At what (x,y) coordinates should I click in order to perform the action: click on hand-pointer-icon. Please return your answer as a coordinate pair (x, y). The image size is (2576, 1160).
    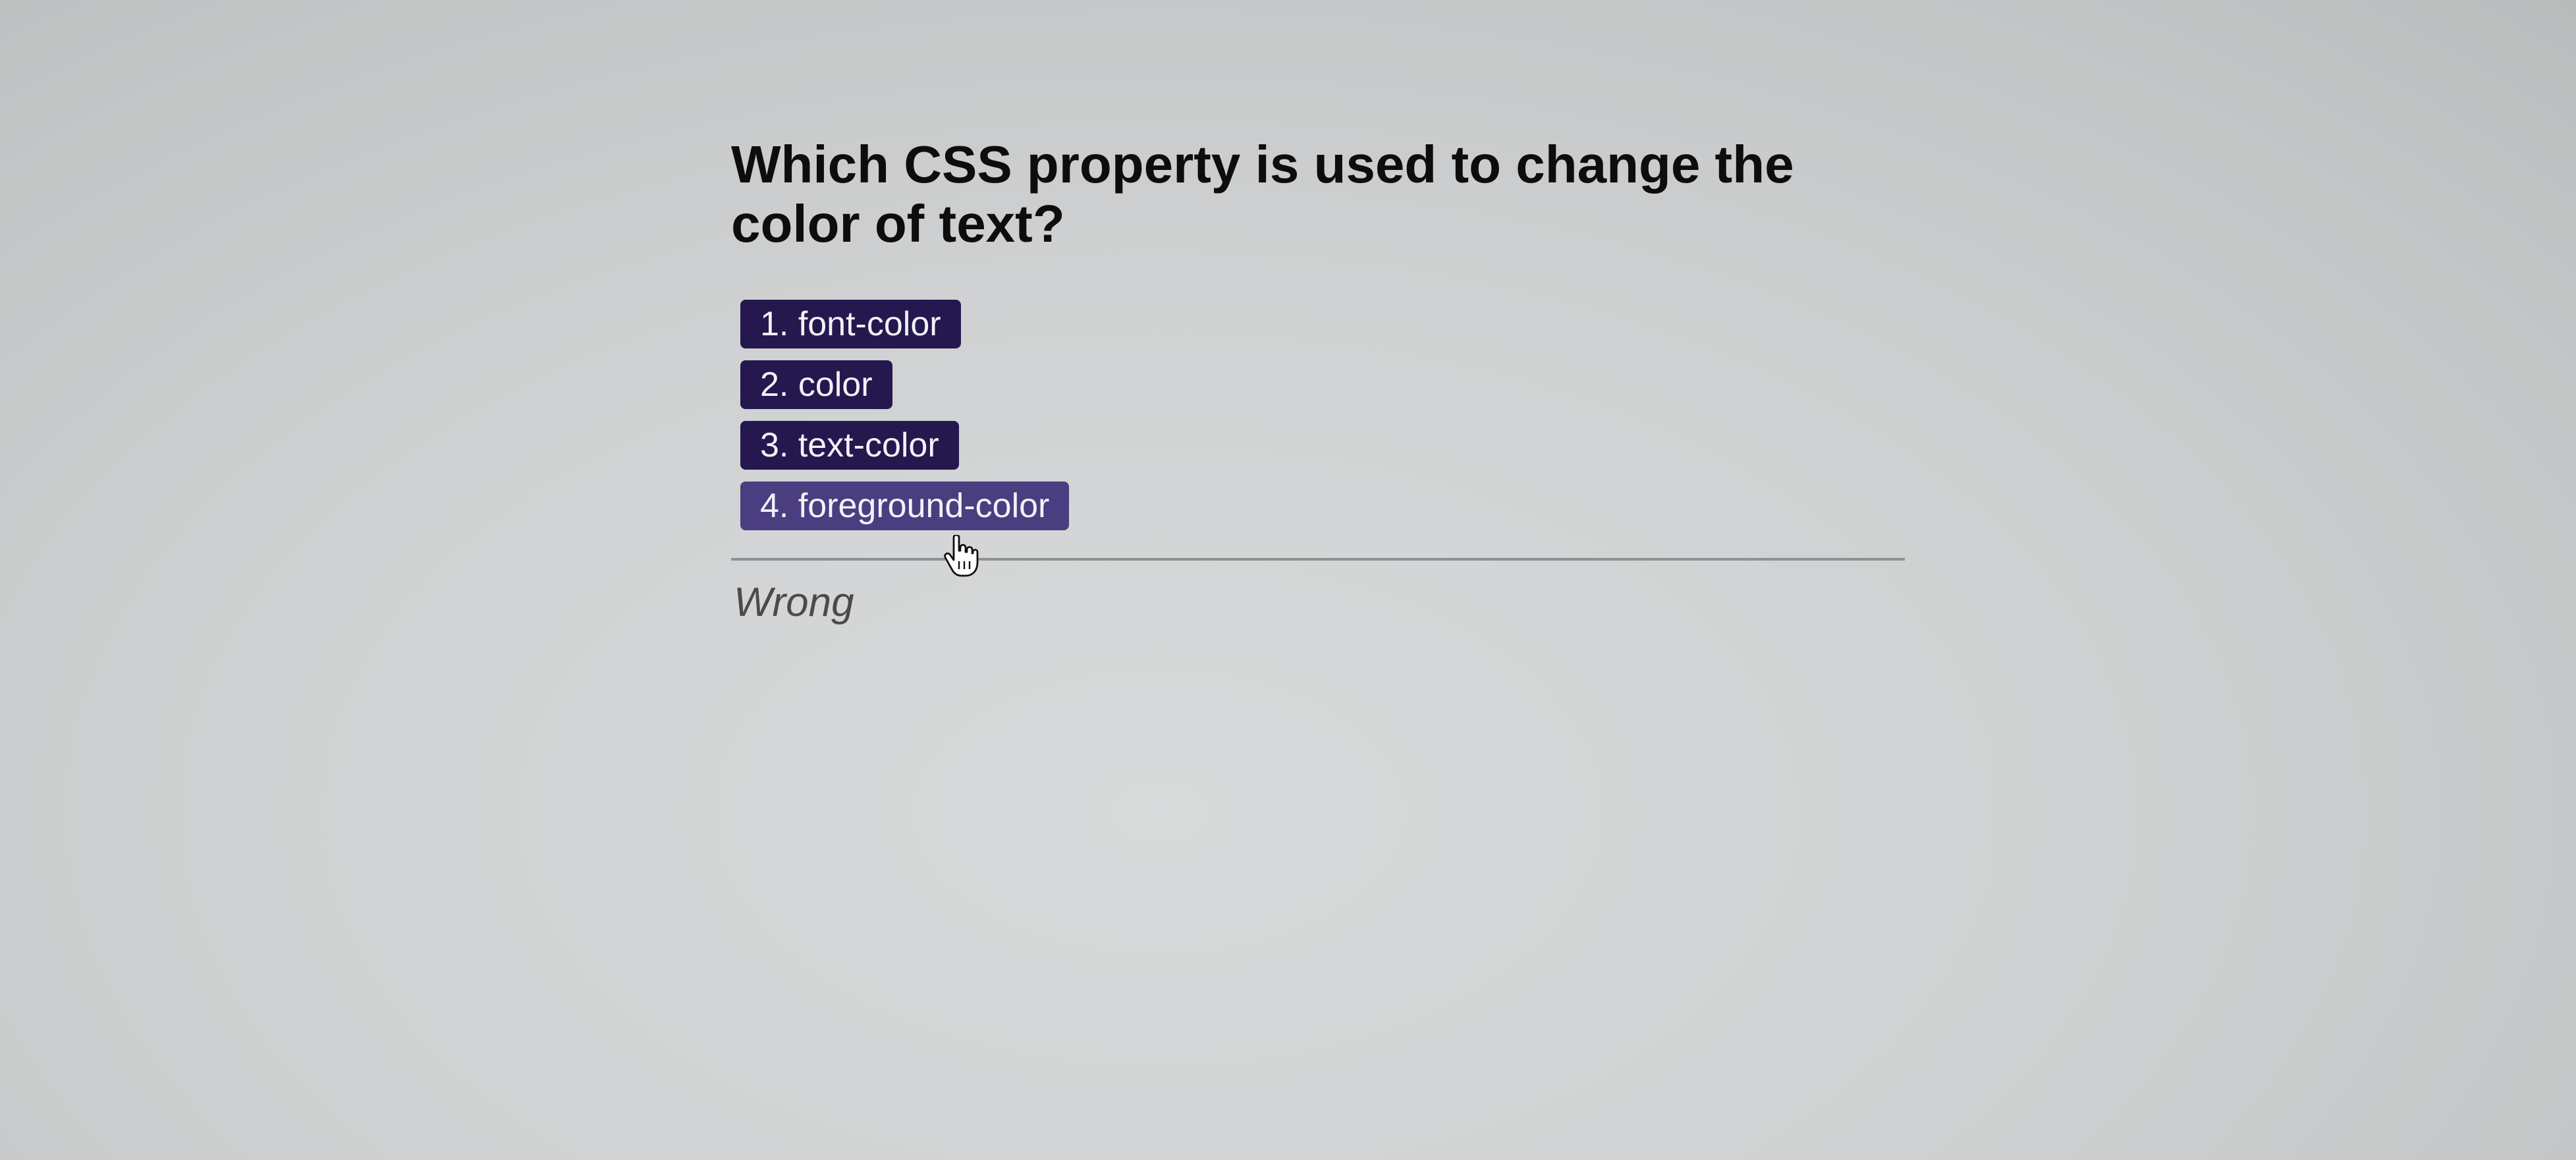
    Looking at the image, I should click on (961, 556).